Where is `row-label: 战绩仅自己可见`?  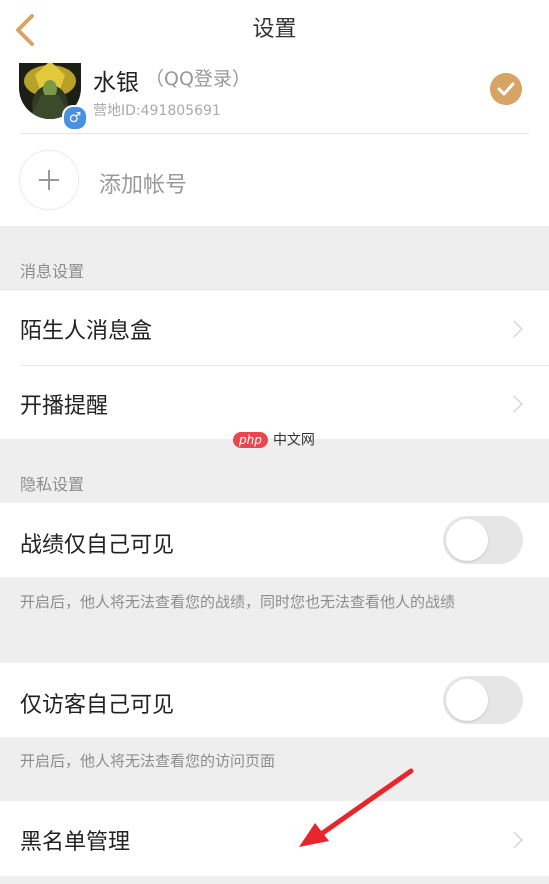 row-label: 战绩仅自己可见 is located at coordinates (97, 545).